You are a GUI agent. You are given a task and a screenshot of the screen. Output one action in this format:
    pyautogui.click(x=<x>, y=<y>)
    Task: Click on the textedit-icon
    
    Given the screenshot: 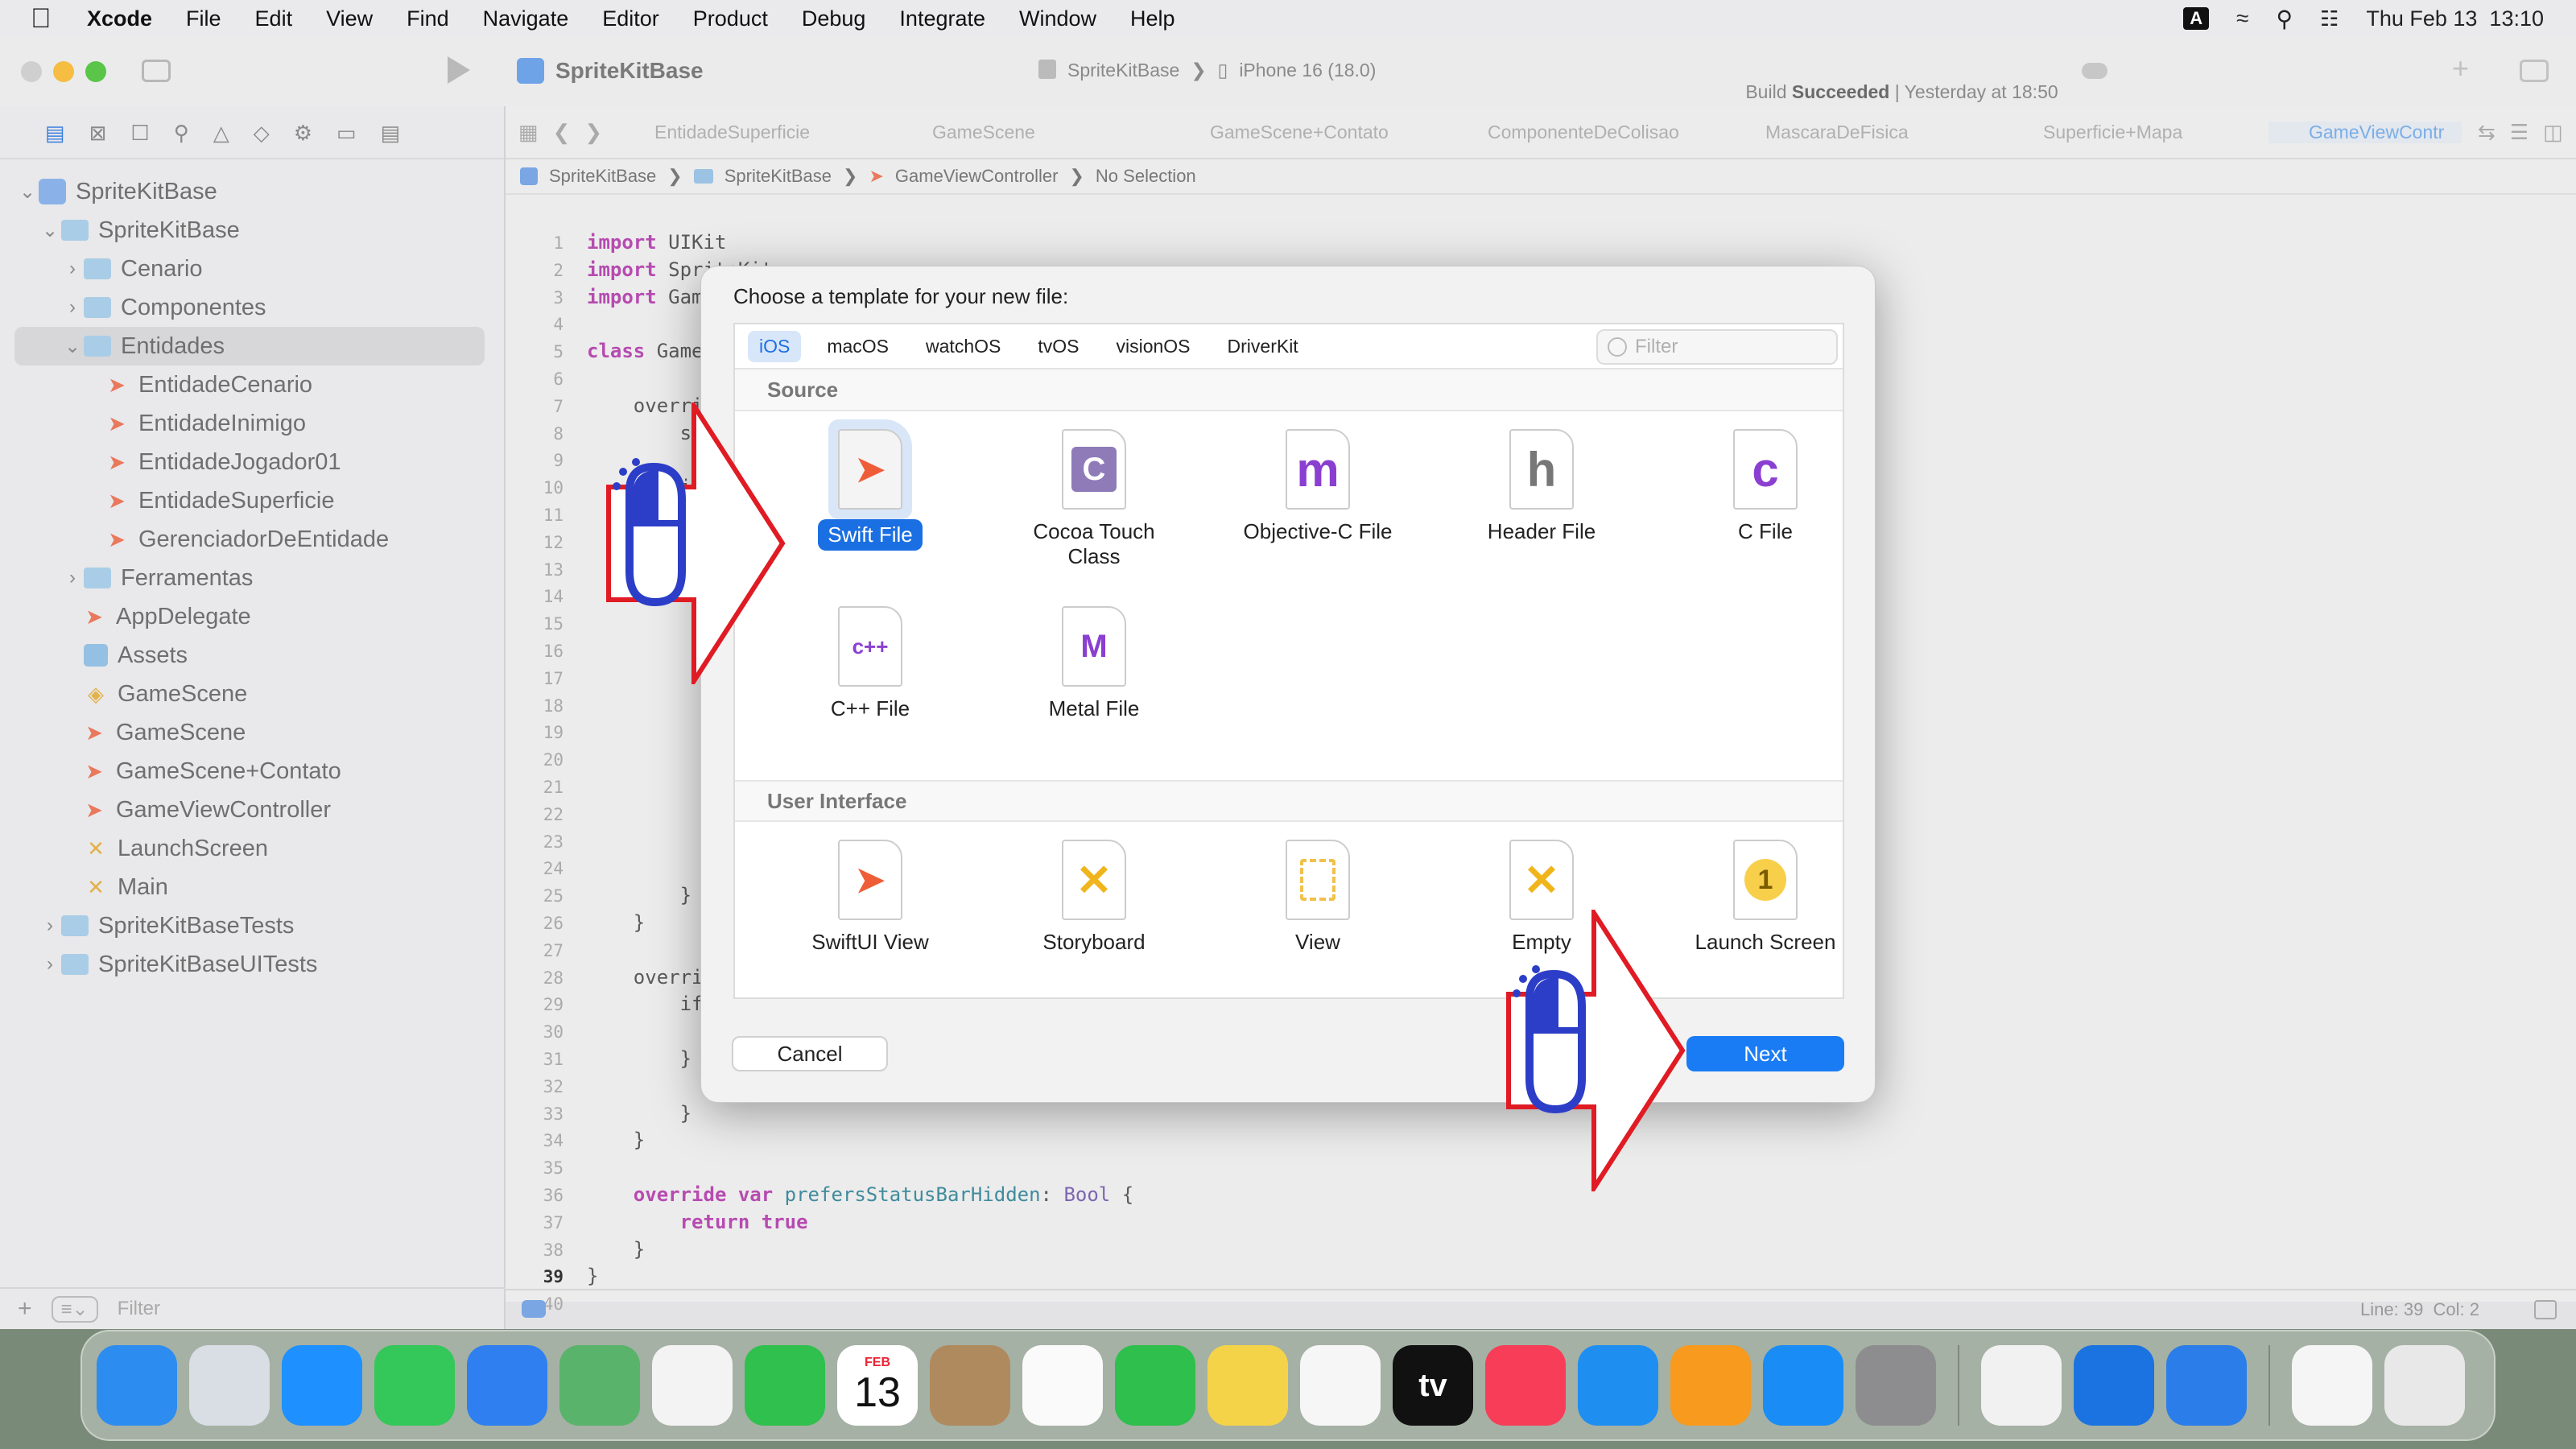 What is the action you would take?
    pyautogui.click(x=2021, y=1385)
    